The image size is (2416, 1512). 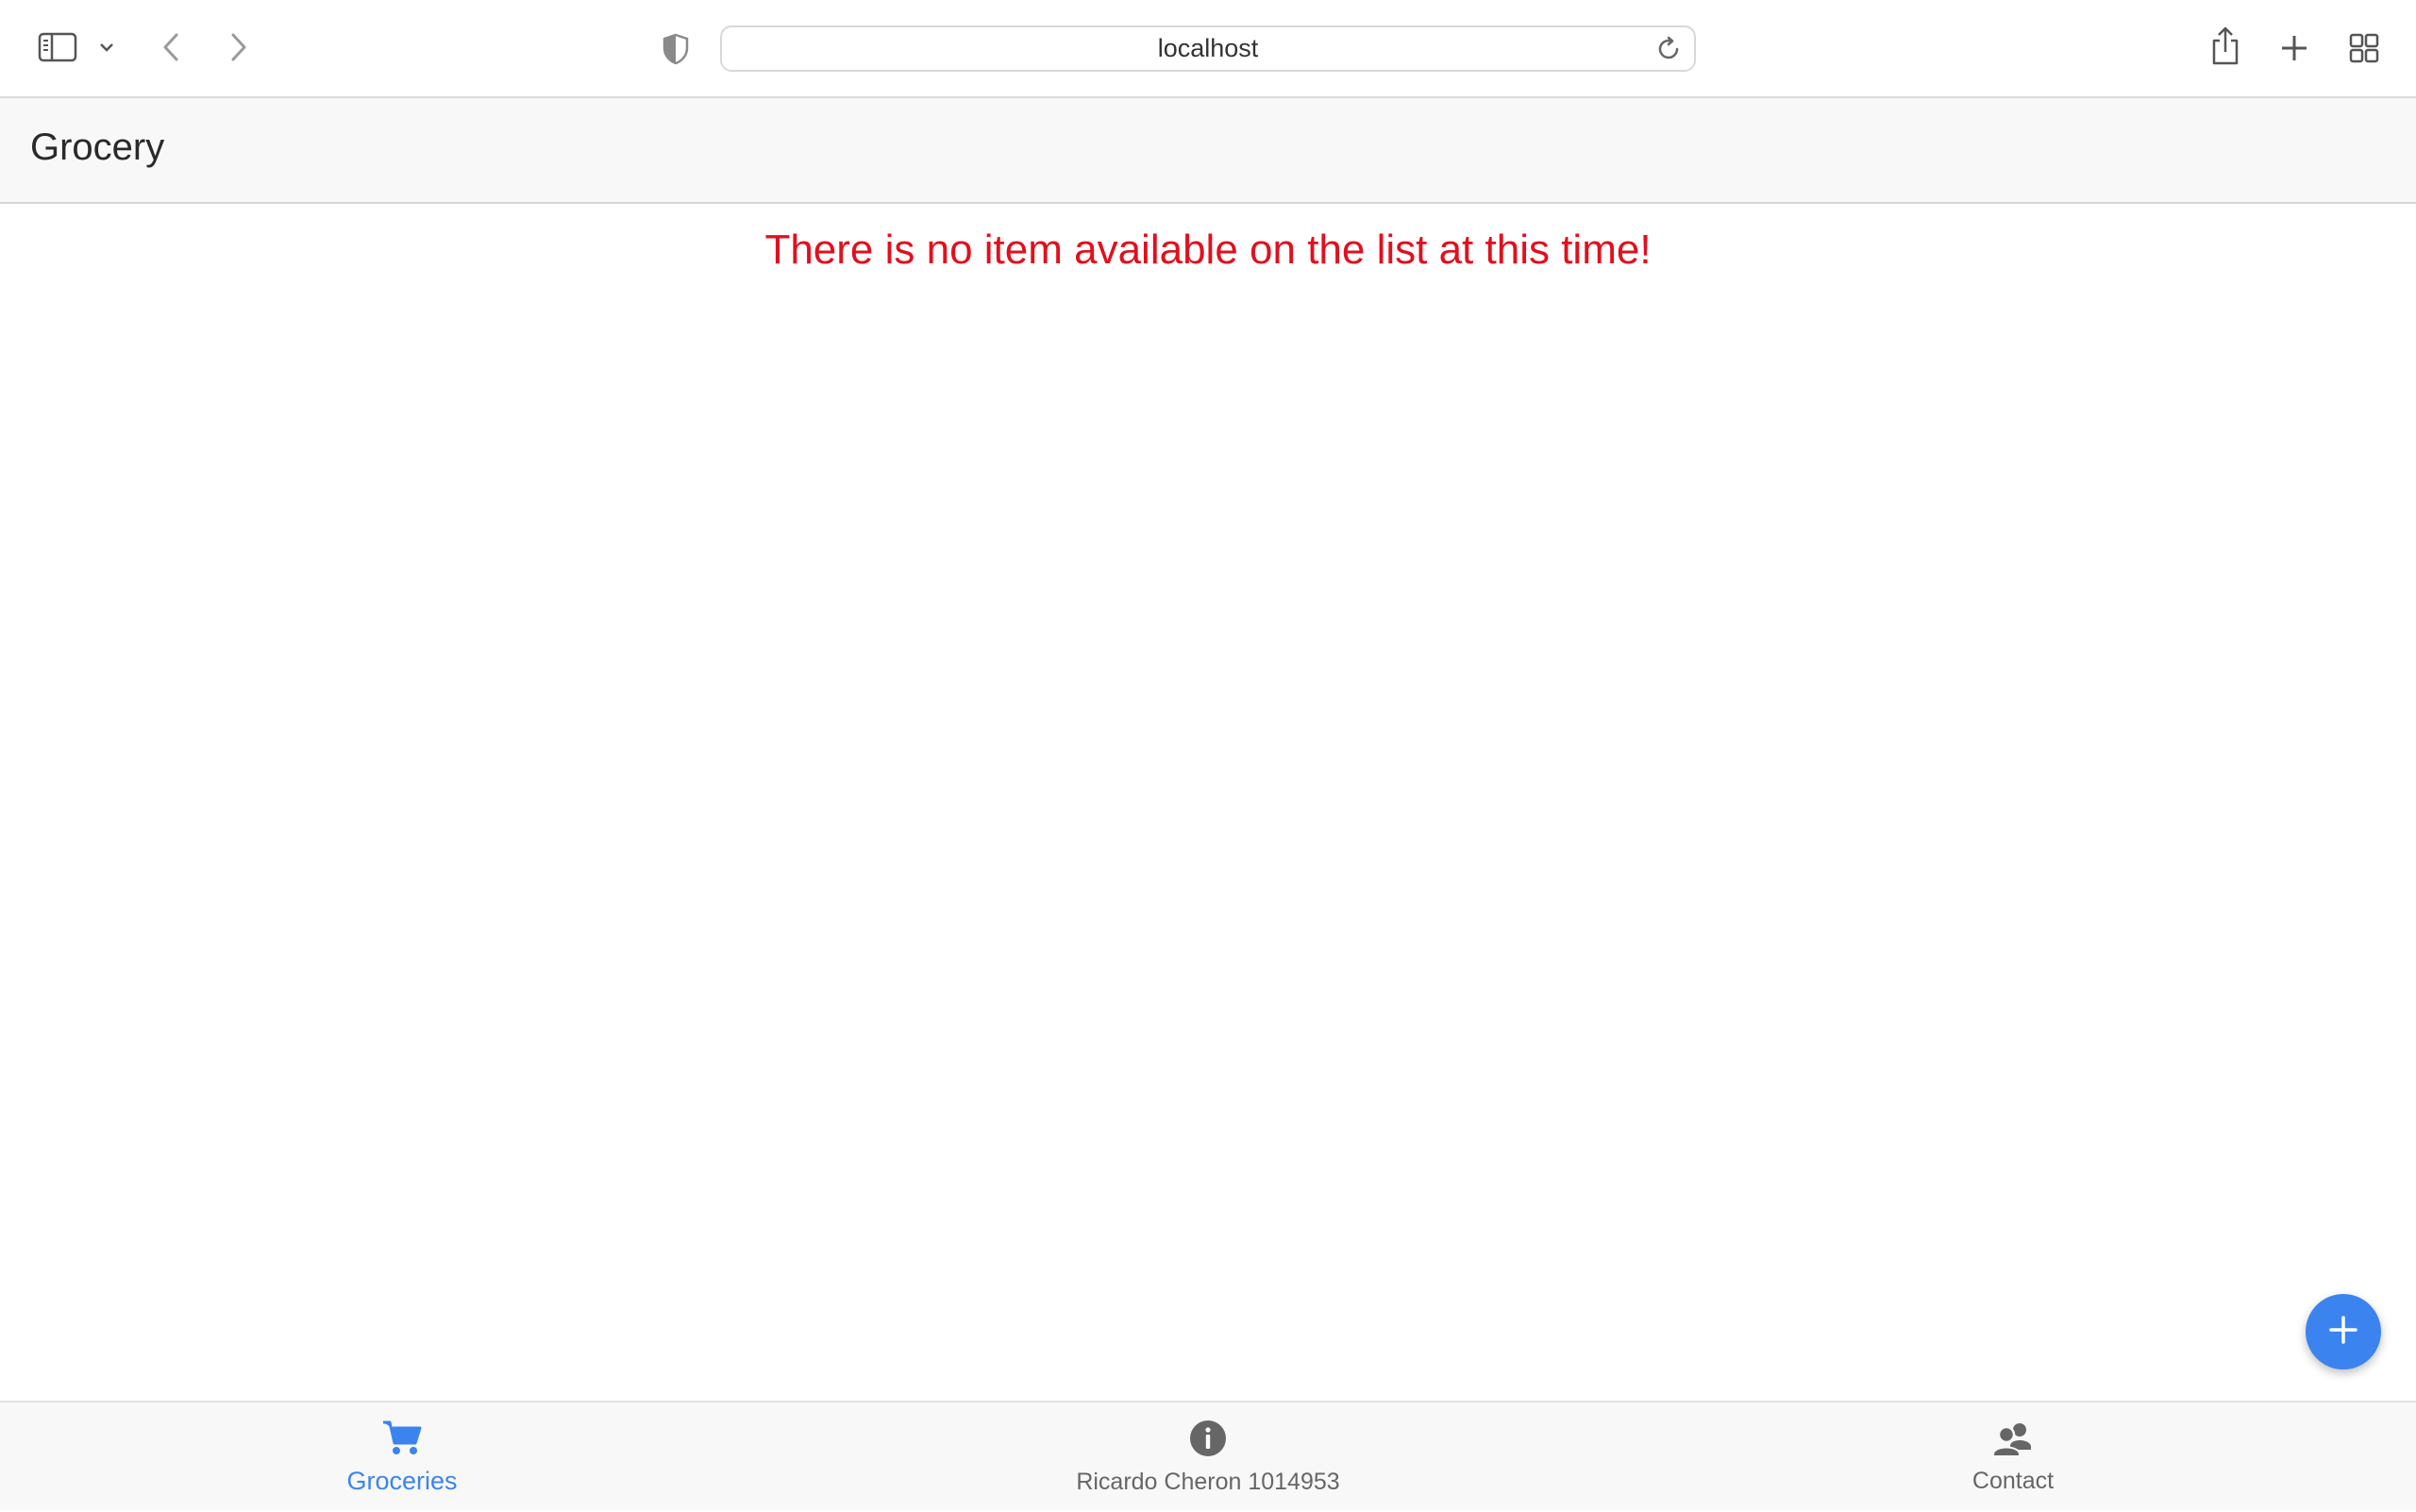 I want to click on sidebar-toggle-icon, so click(x=57, y=47).